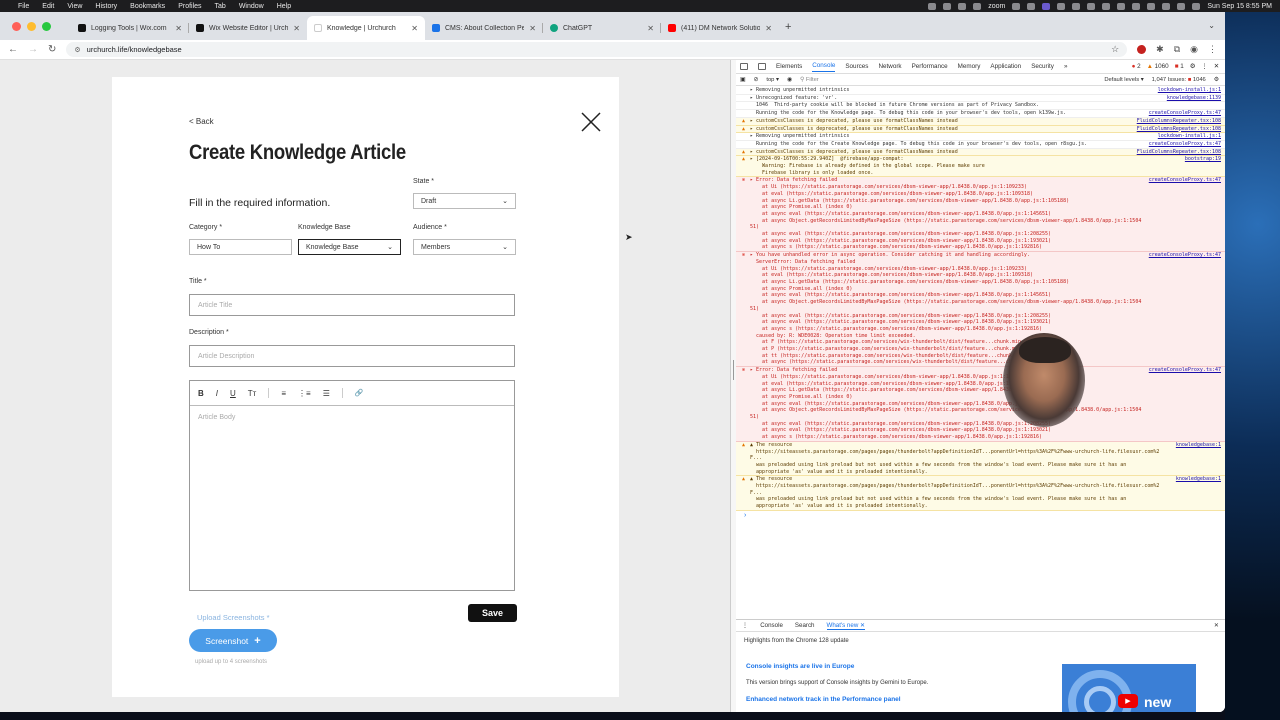  Describe the element at coordinates (591, 122) in the screenshot. I see `close-icon` at that location.